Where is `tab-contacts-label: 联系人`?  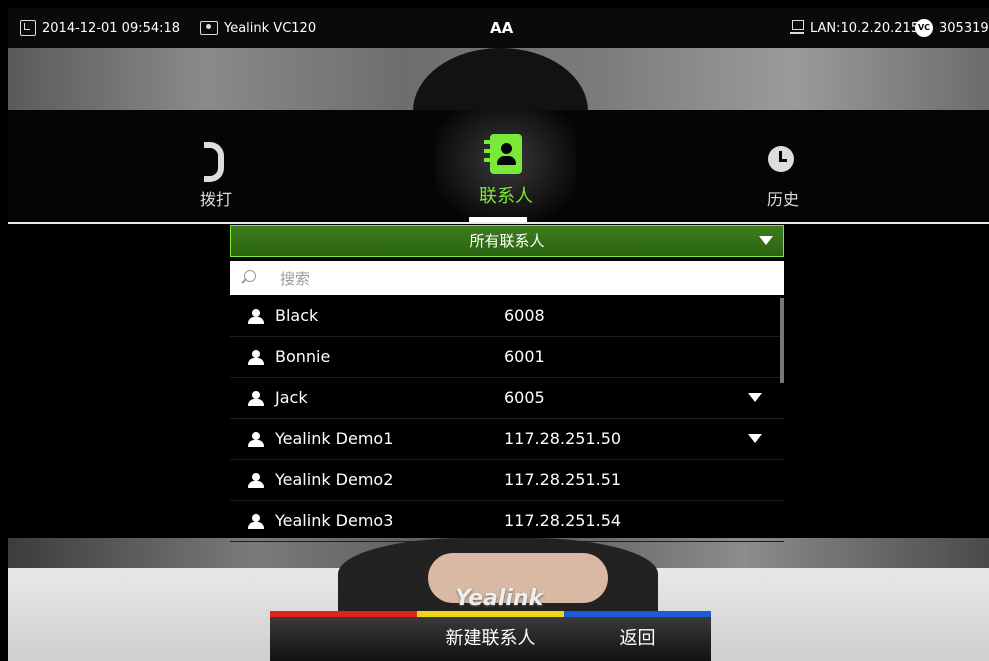 tab-contacts-label: 联系人 is located at coordinates (506, 196).